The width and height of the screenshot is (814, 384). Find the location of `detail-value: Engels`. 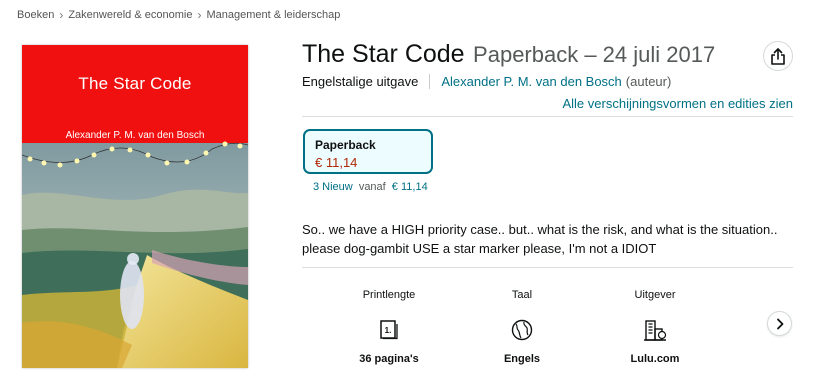

detail-value: Engels is located at coordinates (522, 359).